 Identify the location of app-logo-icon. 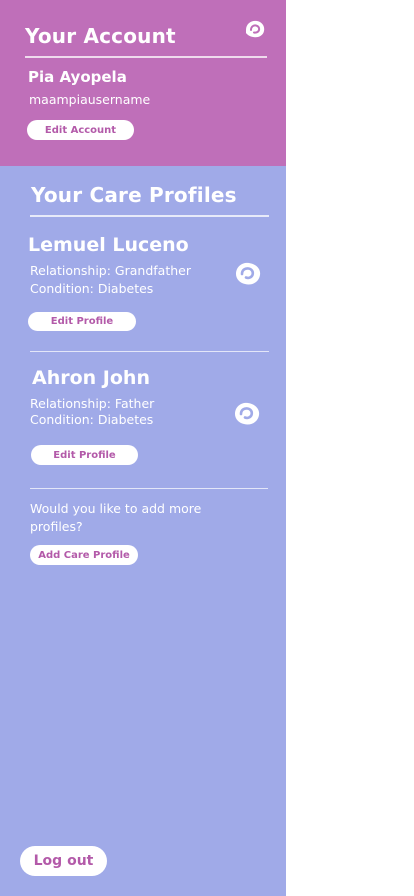
(255, 29).